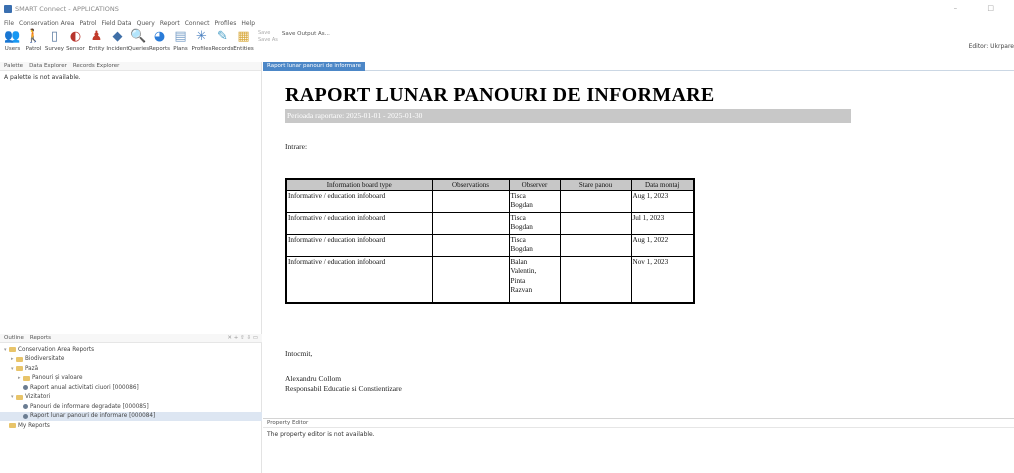  Describe the element at coordinates (222, 49) in the screenshot. I see `tool-label: Records` at that location.